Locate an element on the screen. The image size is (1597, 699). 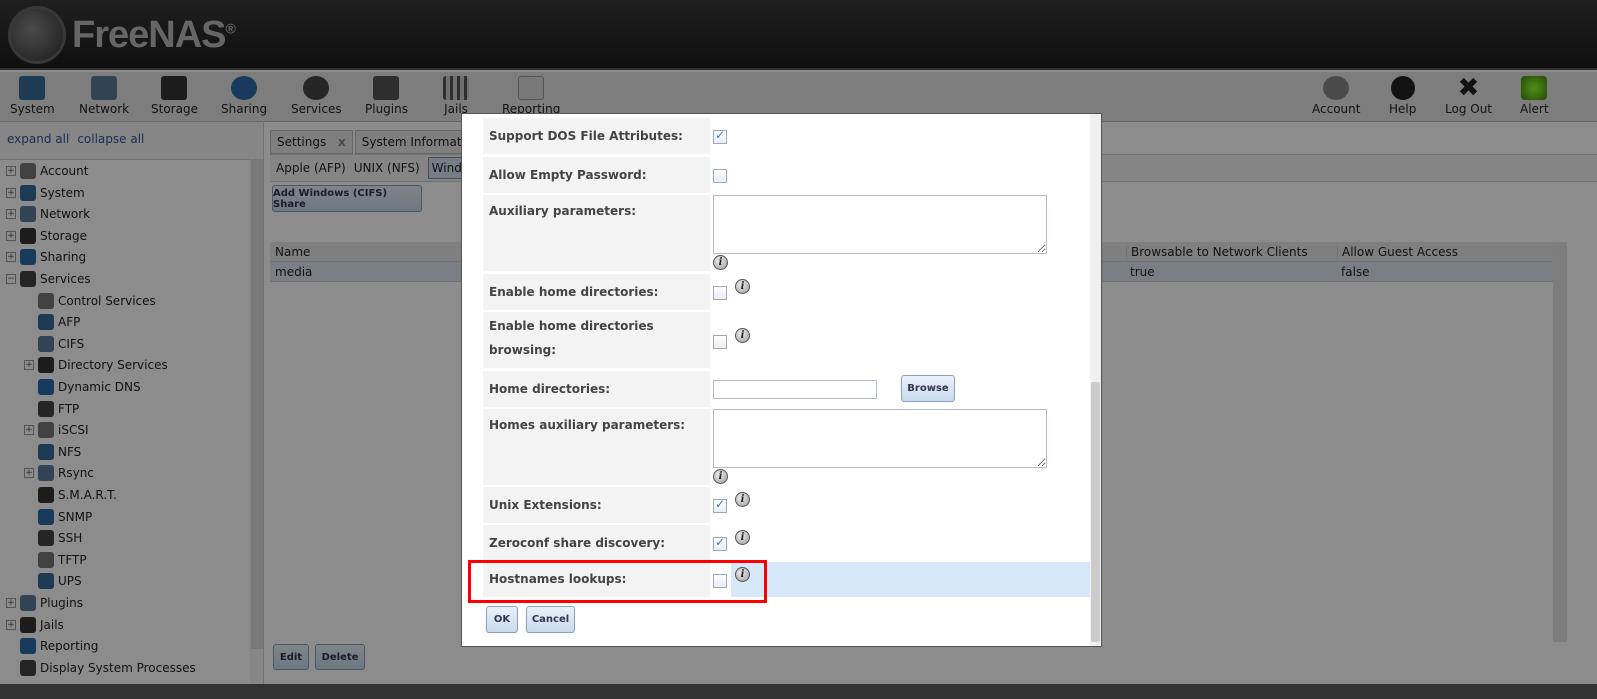
aux-params-label: Auxiliary parameters: is located at coordinates (596, 233).